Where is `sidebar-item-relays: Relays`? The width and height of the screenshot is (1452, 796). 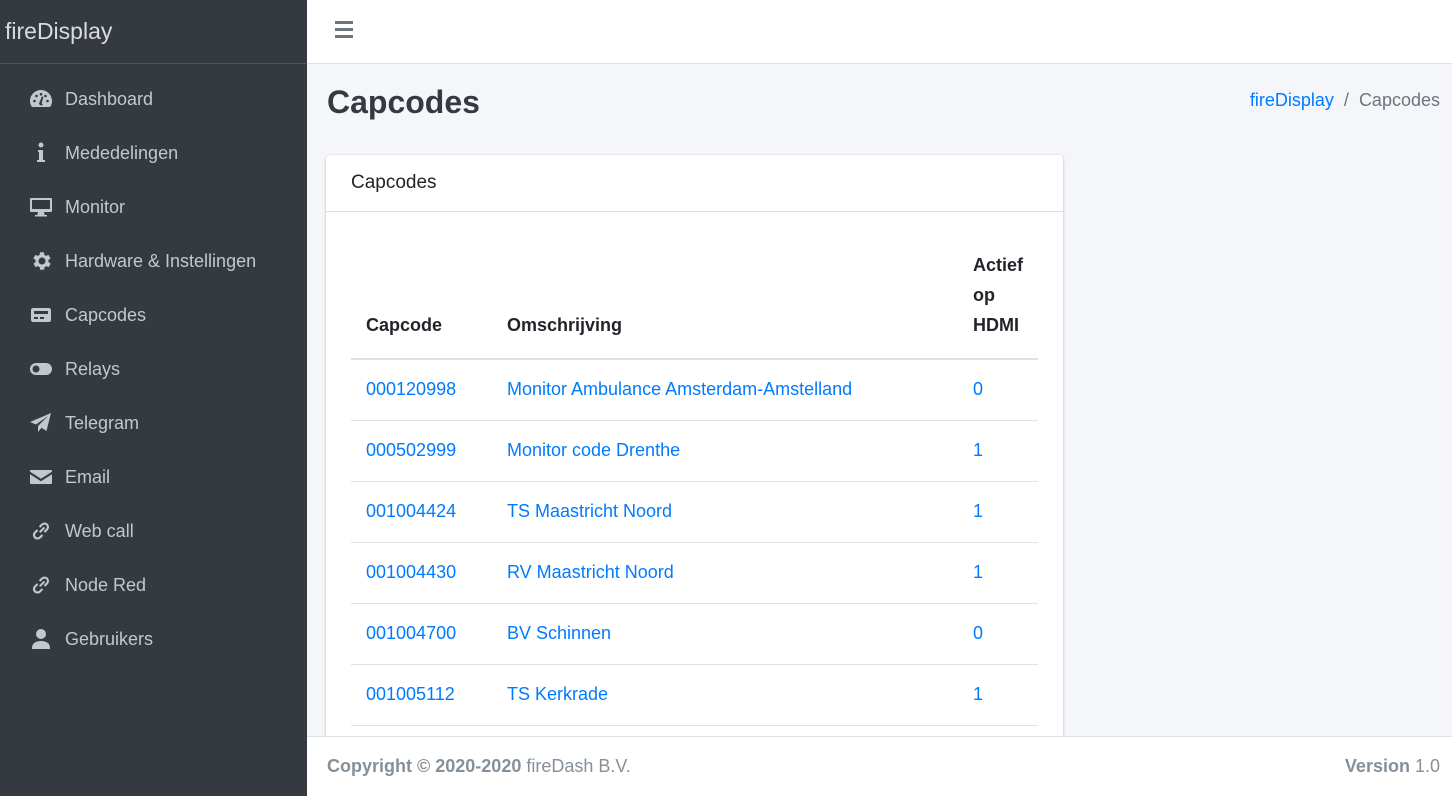 sidebar-item-relays: Relays is located at coordinates (153, 369).